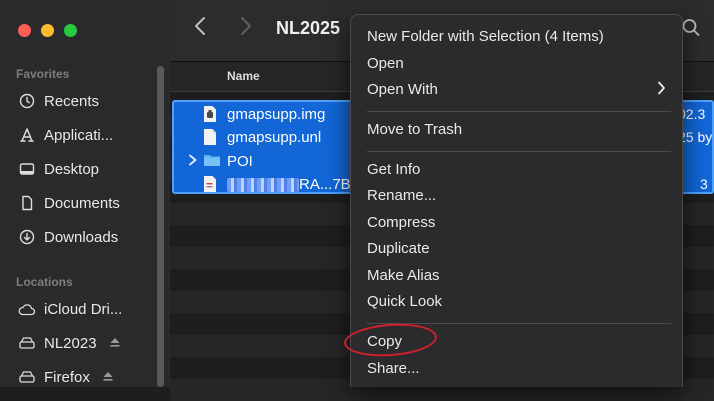  I want to click on applications-icon, so click(27, 135).